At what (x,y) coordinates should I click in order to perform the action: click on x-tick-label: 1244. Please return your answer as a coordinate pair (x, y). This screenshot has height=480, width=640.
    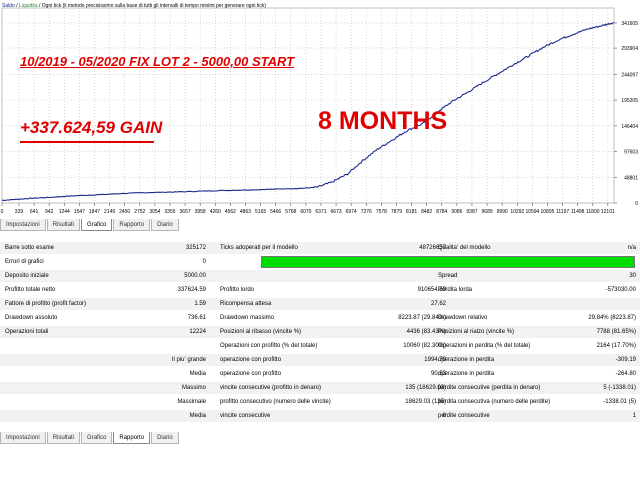
    Looking at the image, I should click on (64, 212).